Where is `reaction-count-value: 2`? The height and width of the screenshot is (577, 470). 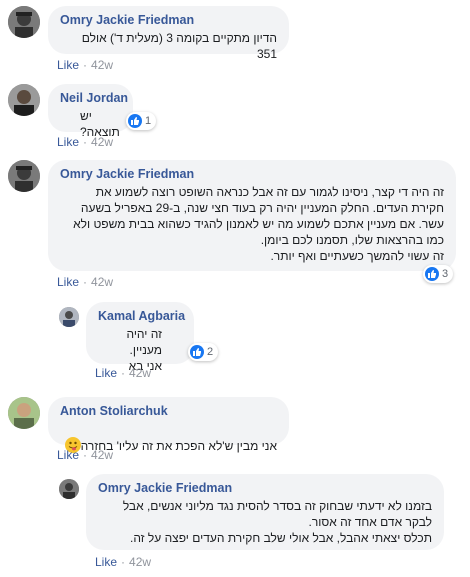 reaction-count-value: 2 is located at coordinates (210, 352).